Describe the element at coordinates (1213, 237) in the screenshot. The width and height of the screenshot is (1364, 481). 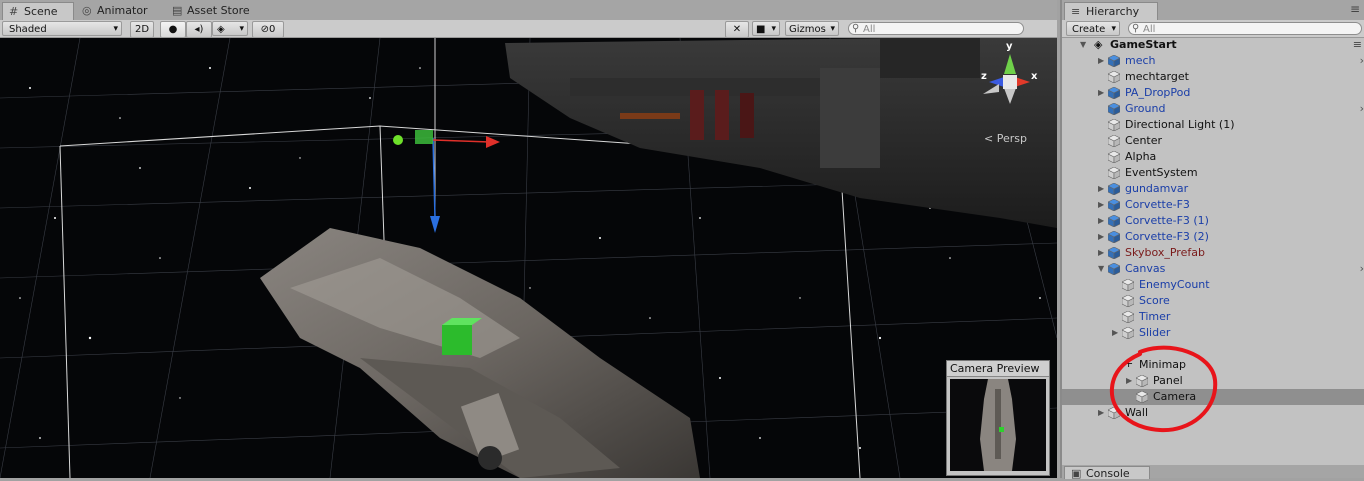
I see `hierarchy-item: ▶ Corvette-F3 (2)` at that location.